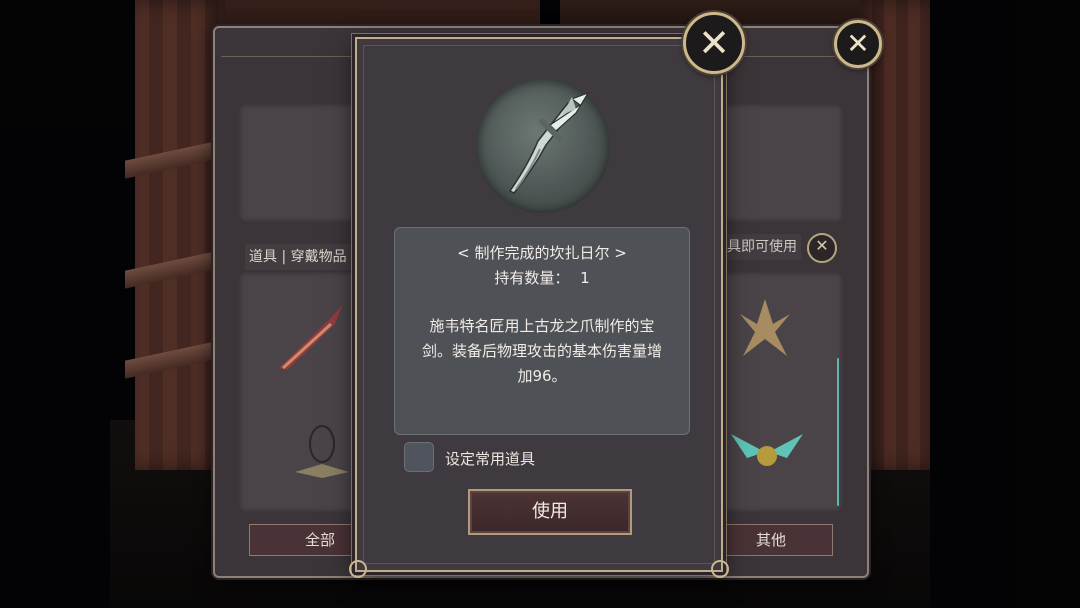 This screenshot has width=1080, height=608. Describe the element at coordinates (298, 257) in the screenshot. I see `tab-items-equip: 道具 | 穿戴物品` at that location.